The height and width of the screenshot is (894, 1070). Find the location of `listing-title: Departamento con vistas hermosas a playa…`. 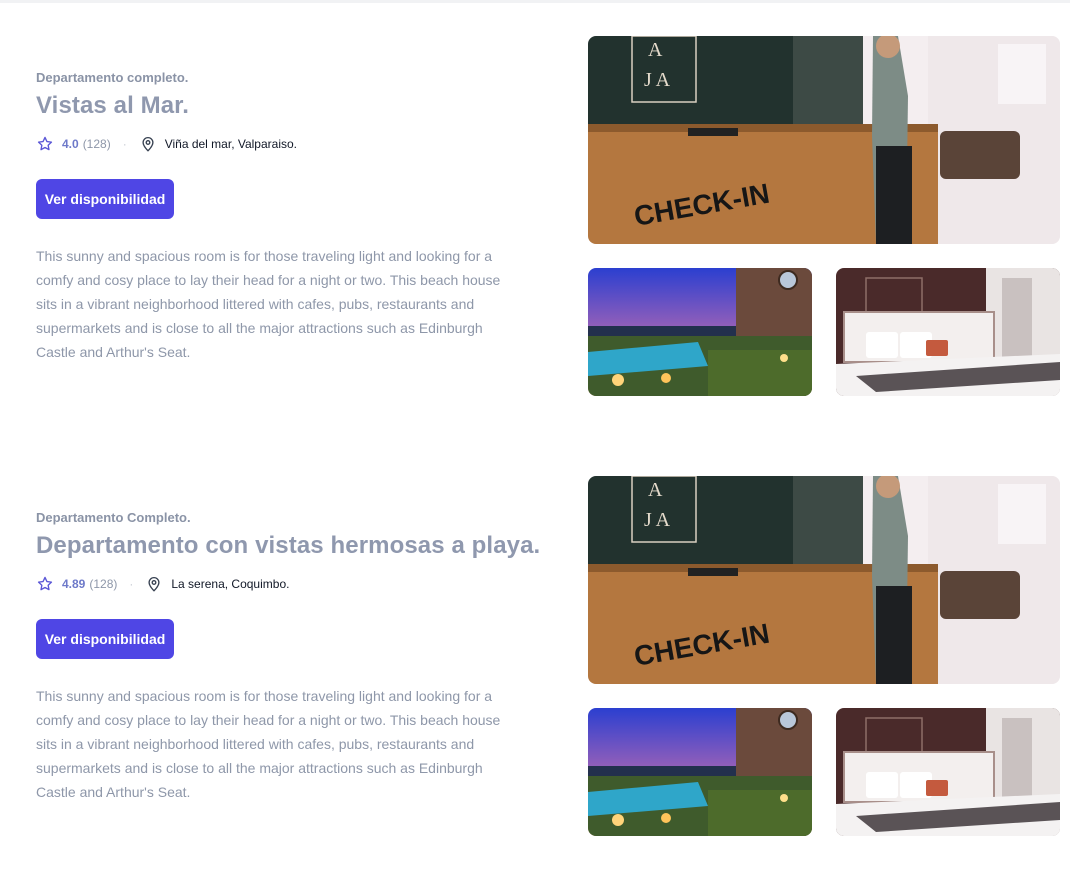

listing-title: Departamento con vistas hermosas a playa… is located at coordinates (288, 545).